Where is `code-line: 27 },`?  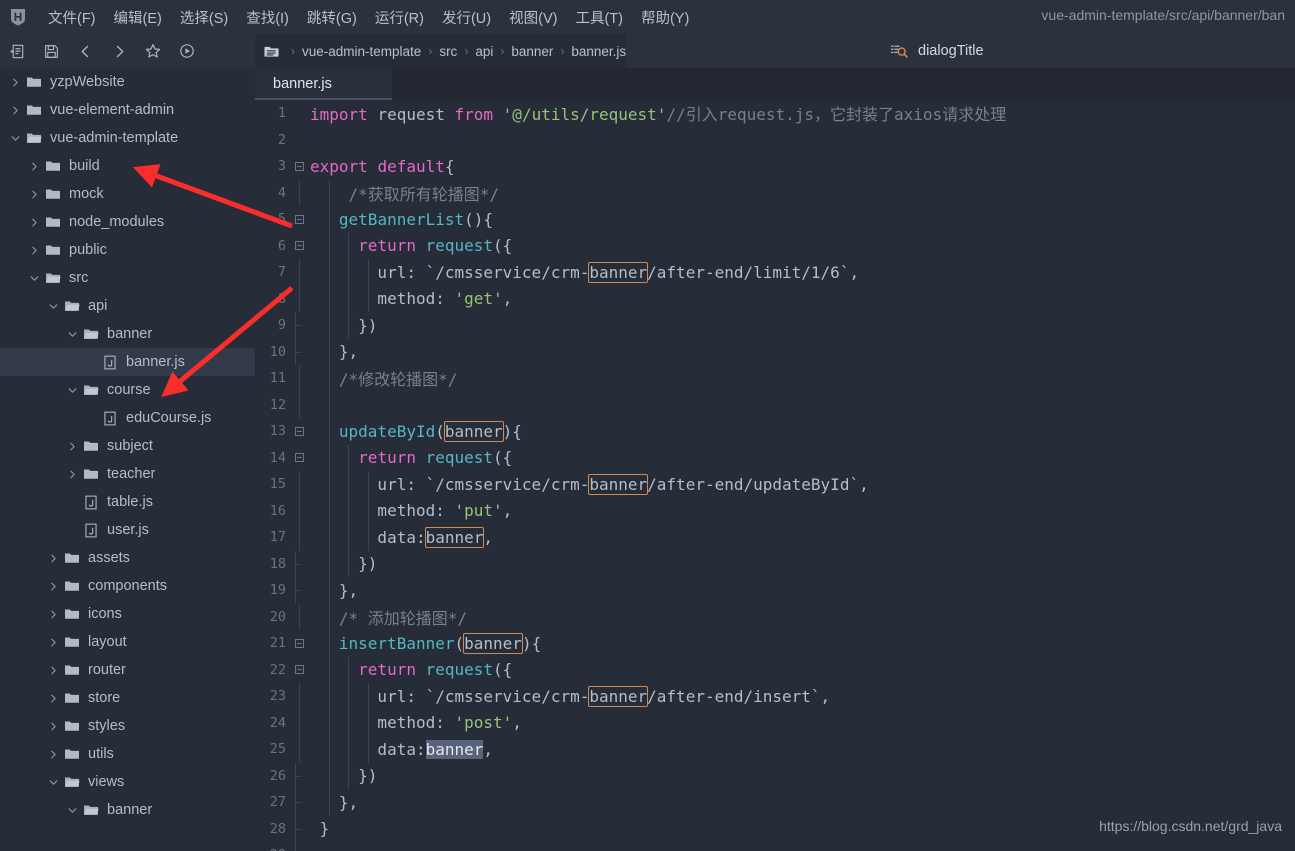 code-line: 27 }, is located at coordinates (775, 802).